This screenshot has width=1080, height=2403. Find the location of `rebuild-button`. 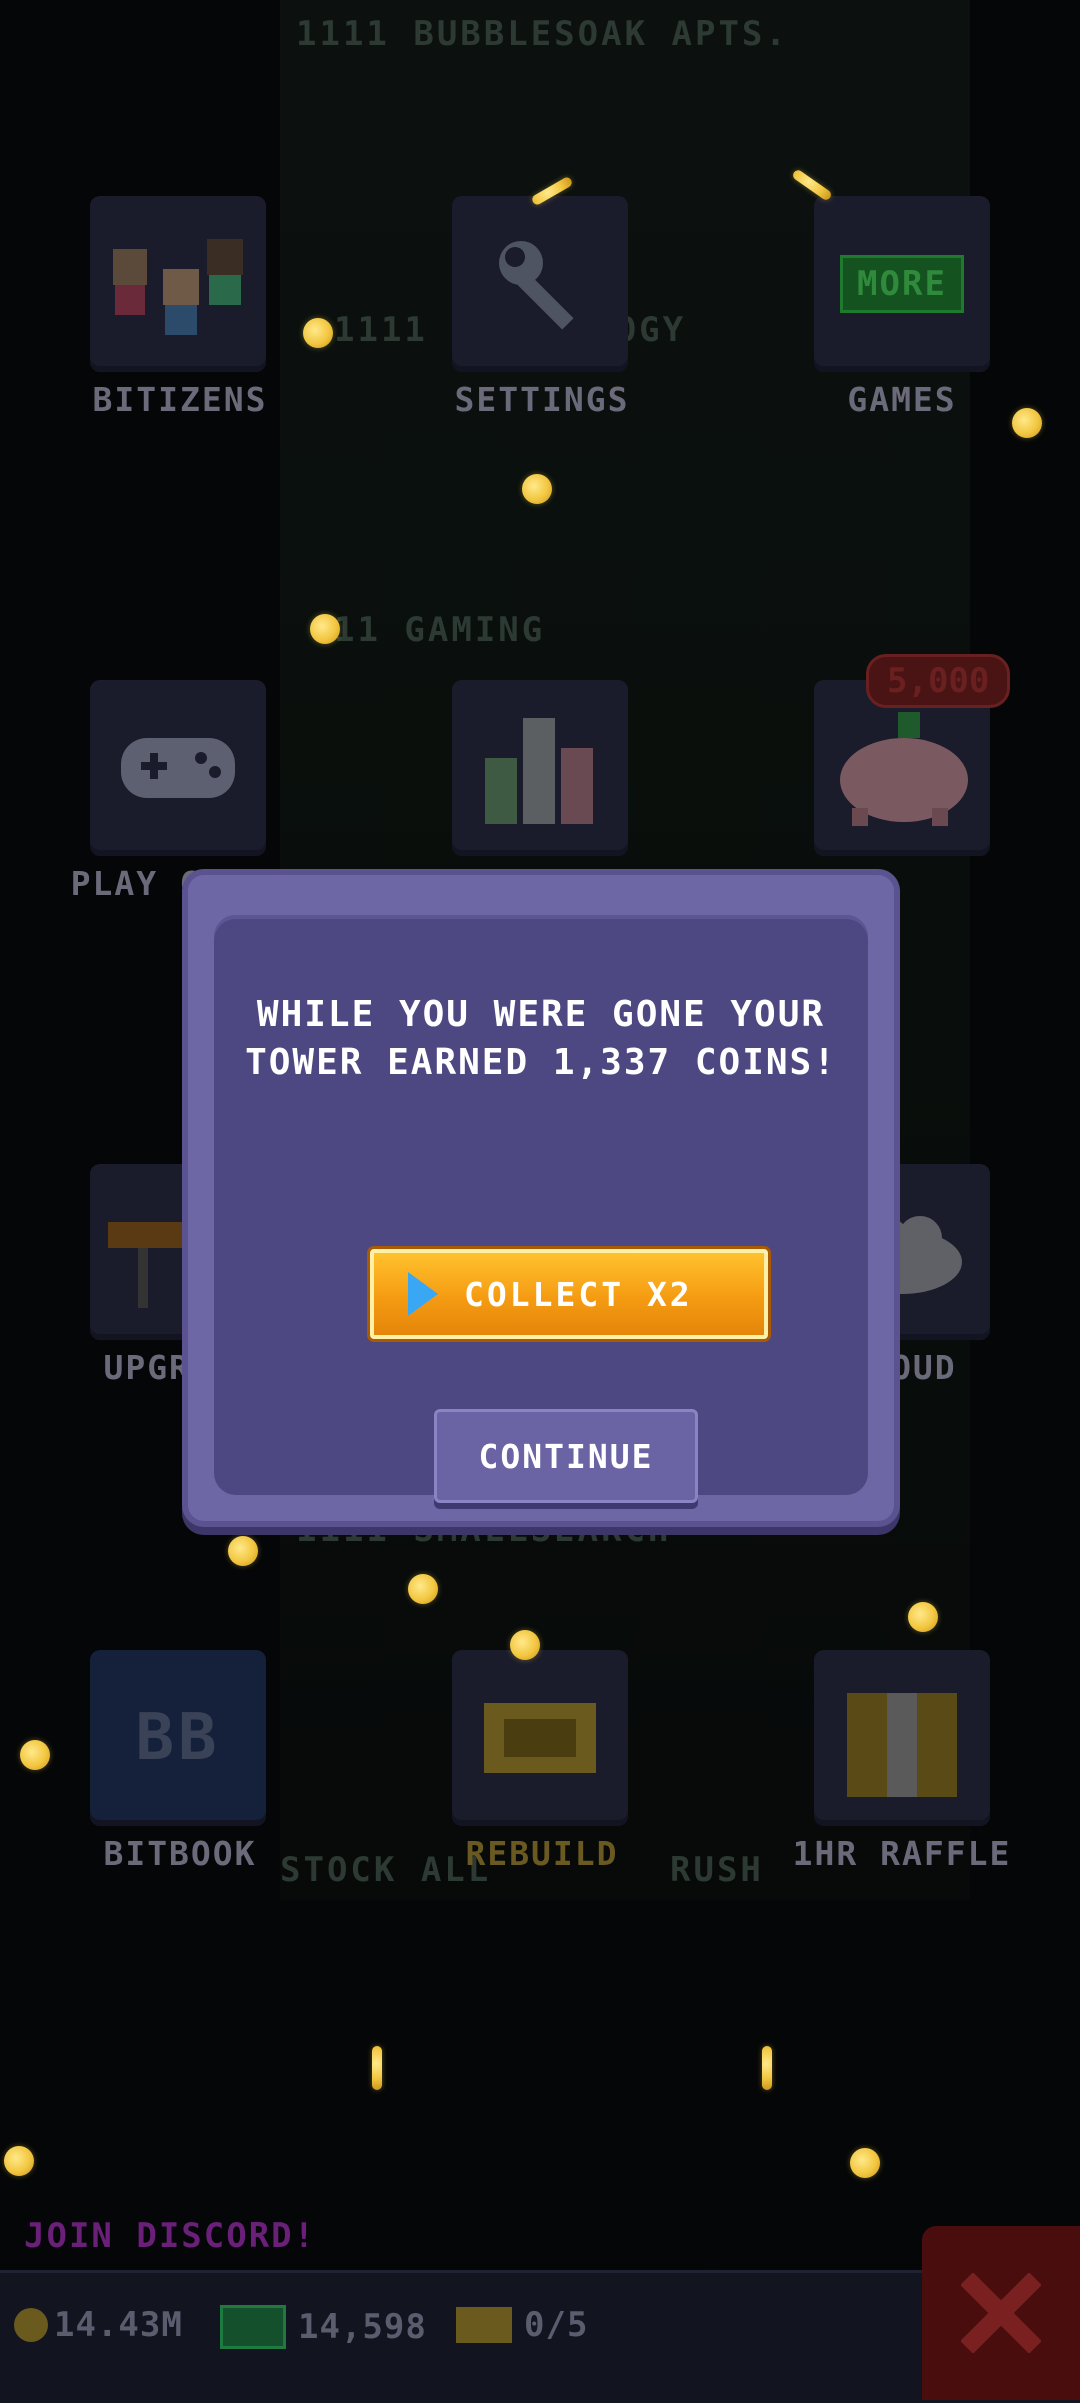

rebuild-button is located at coordinates (540, 1738).